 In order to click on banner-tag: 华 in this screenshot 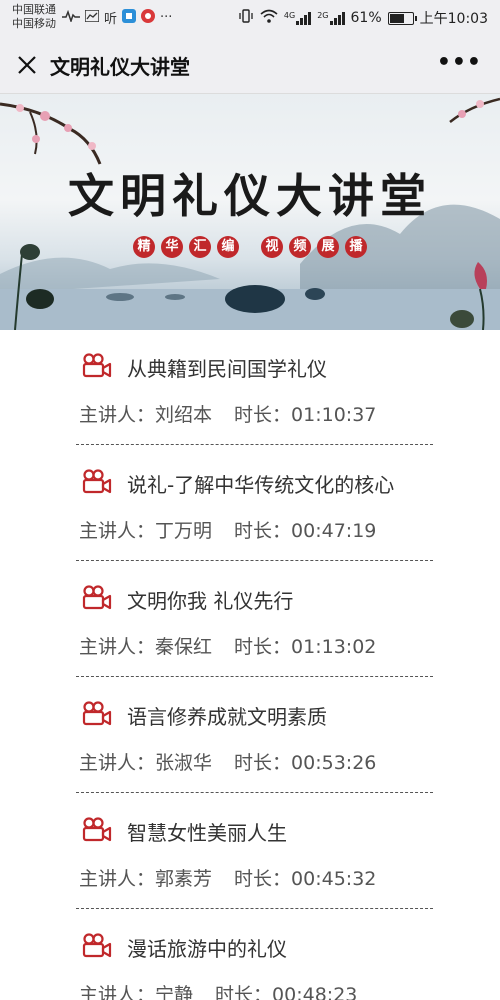, I will do `click(172, 247)`.